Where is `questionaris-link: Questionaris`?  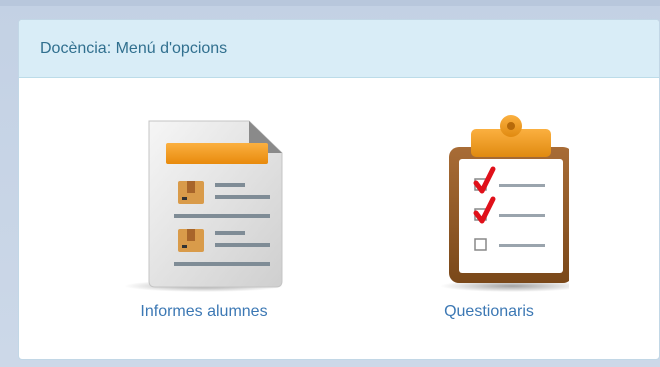
questionaris-link: Questionaris is located at coordinates (489, 312).